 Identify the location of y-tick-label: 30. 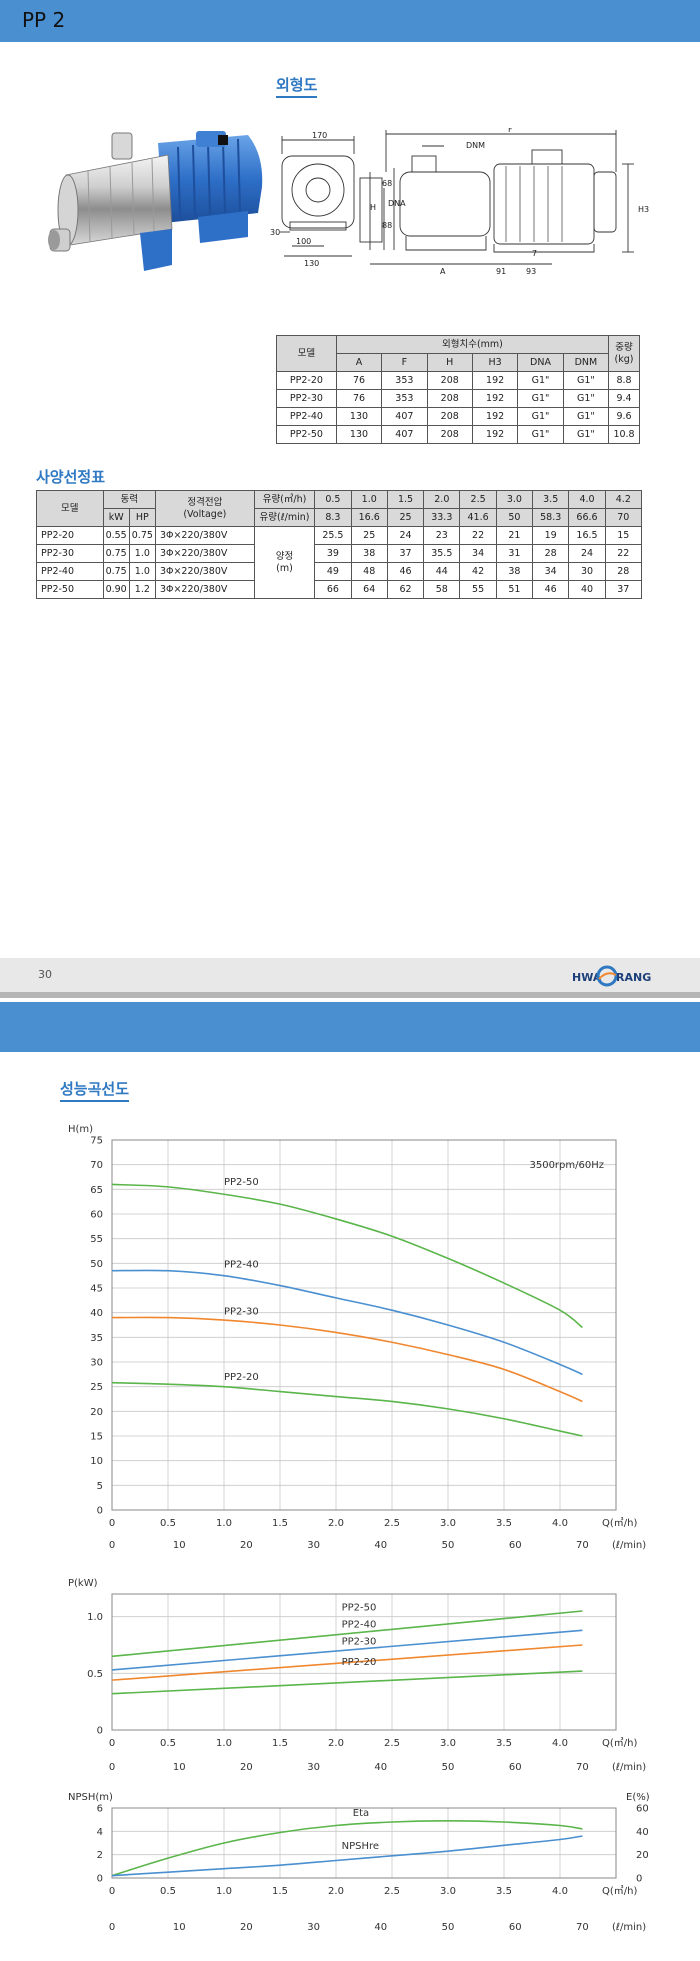
(96, 1363).